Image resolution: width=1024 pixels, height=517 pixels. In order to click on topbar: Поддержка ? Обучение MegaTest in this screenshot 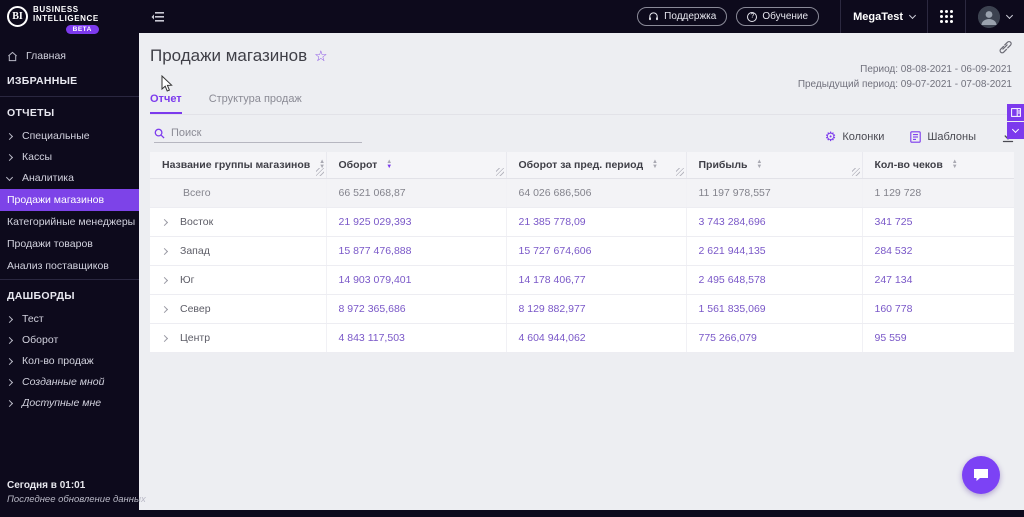, I will do `click(581, 16)`.